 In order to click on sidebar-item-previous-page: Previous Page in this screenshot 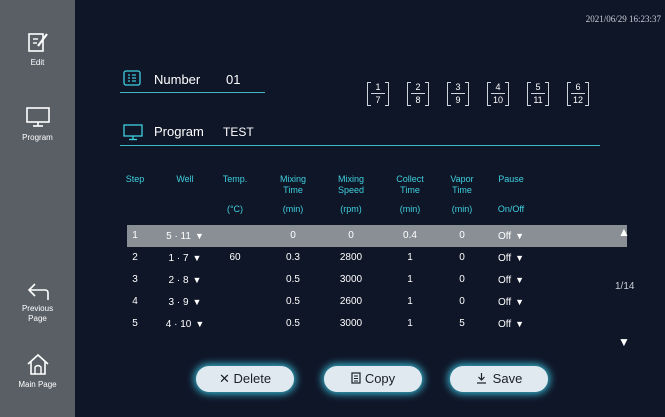, I will do `click(37, 302)`.